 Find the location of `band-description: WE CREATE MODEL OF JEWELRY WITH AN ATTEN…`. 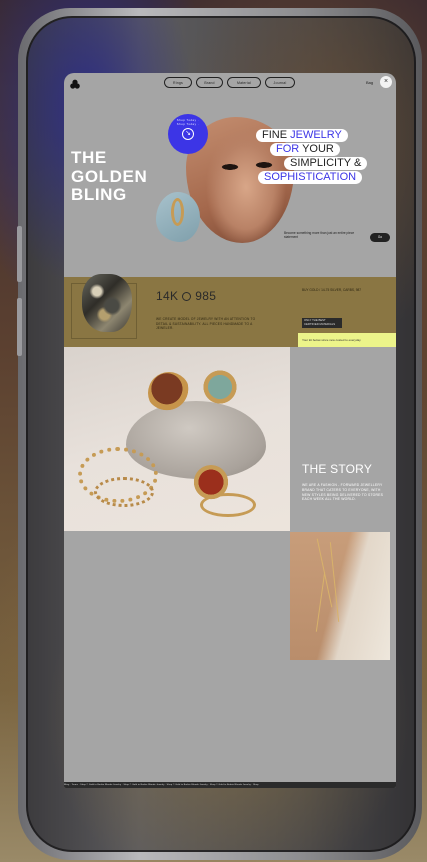

band-description: WE CREATE MODEL OF JEWELRY WITH AN ATTEN… is located at coordinates (206, 324).